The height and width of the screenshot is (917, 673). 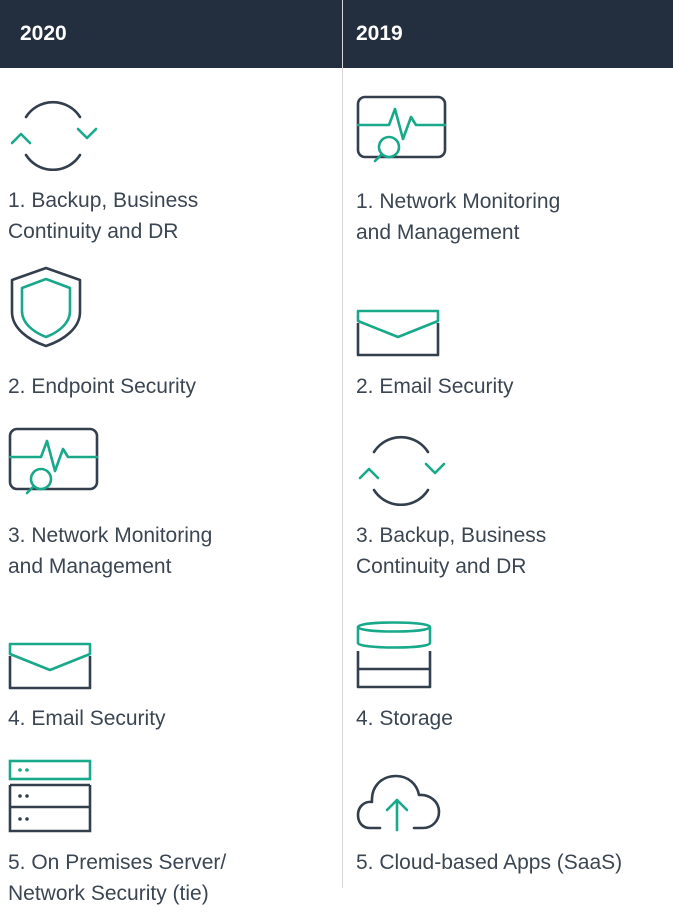 What do you see at coordinates (46, 307) in the screenshot?
I see `shield-icon` at bounding box center [46, 307].